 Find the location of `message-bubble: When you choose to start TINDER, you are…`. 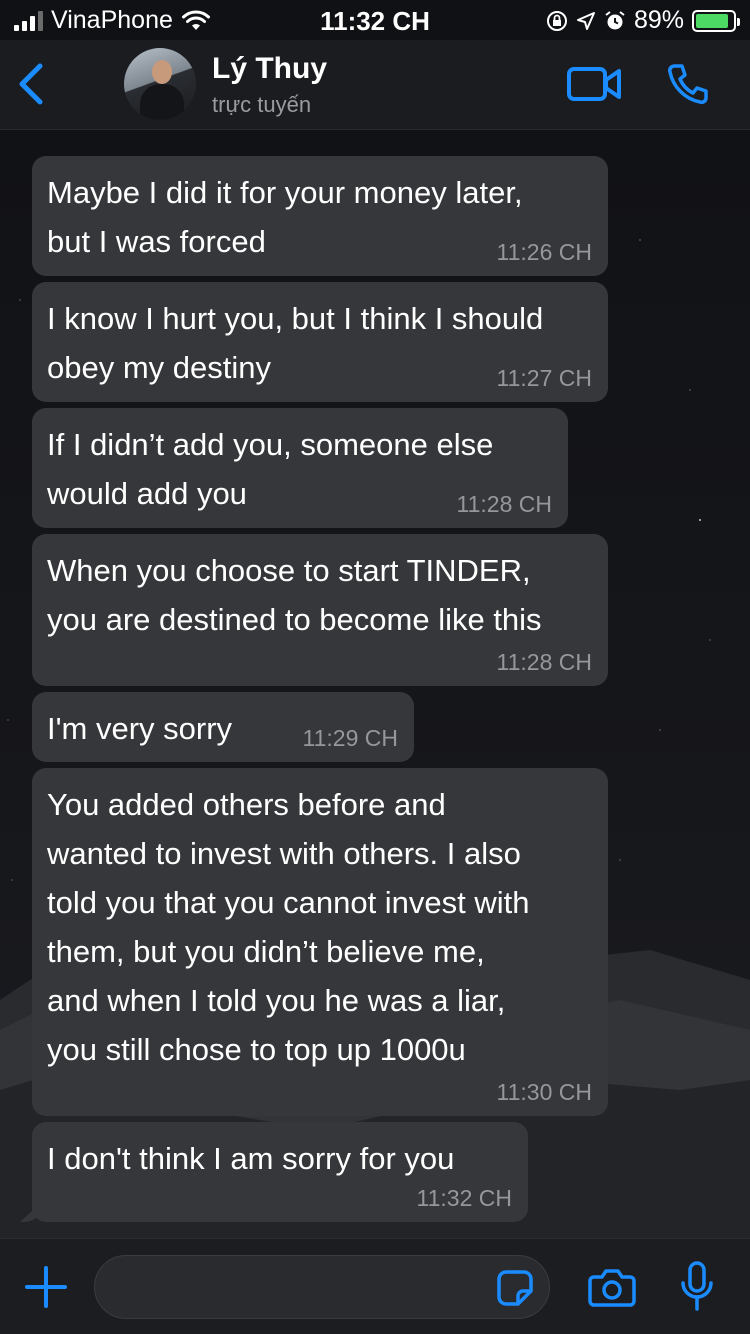

message-bubble: When you choose to start TINDER, you are… is located at coordinates (320, 610).